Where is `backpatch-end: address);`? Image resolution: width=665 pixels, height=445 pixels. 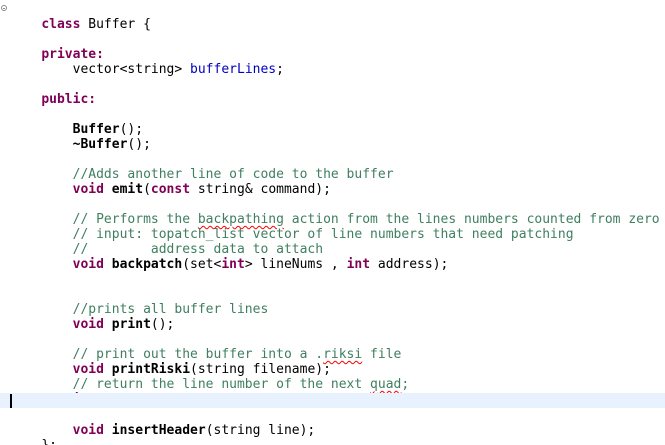 backpatch-end: address); is located at coordinates (409, 264).